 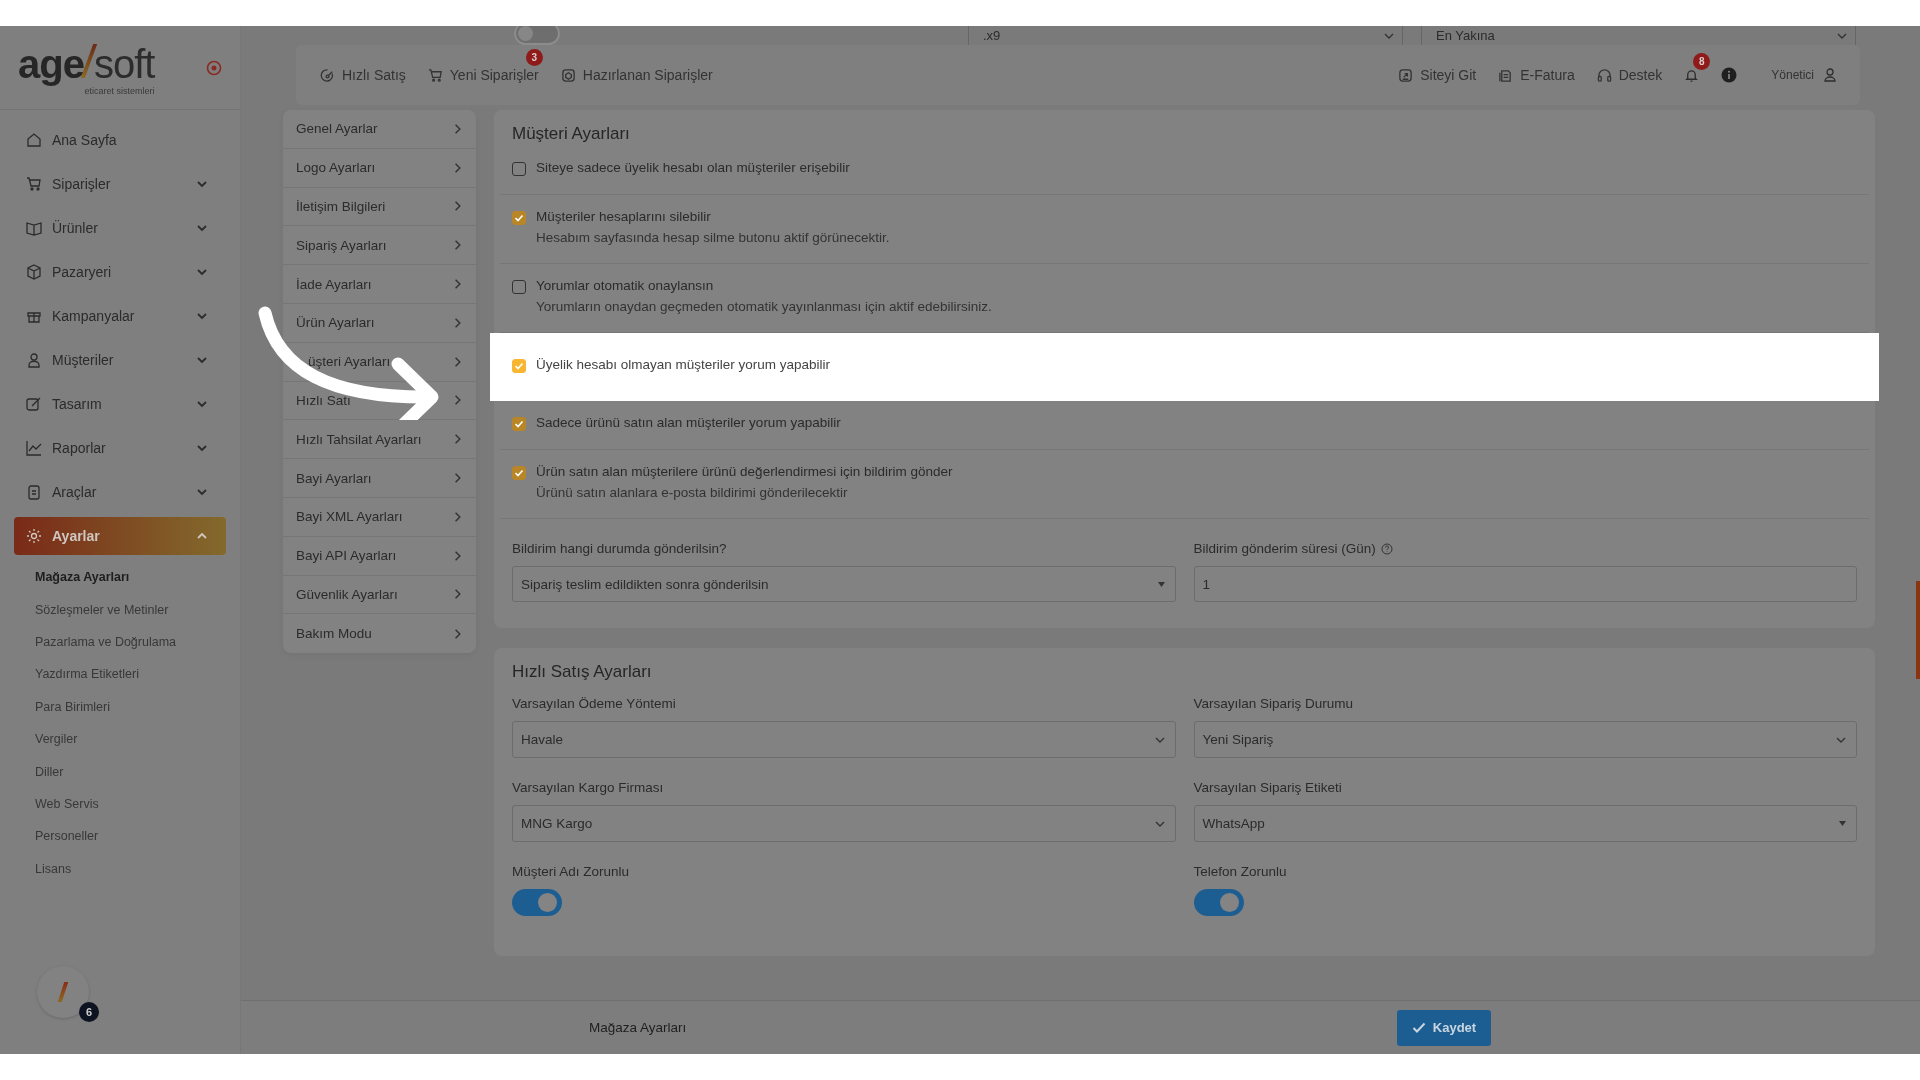 What do you see at coordinates (379, 284) in the screenshot?
I see `settings-menu-item: İade Ayarları` at bounding box center [379, 284].